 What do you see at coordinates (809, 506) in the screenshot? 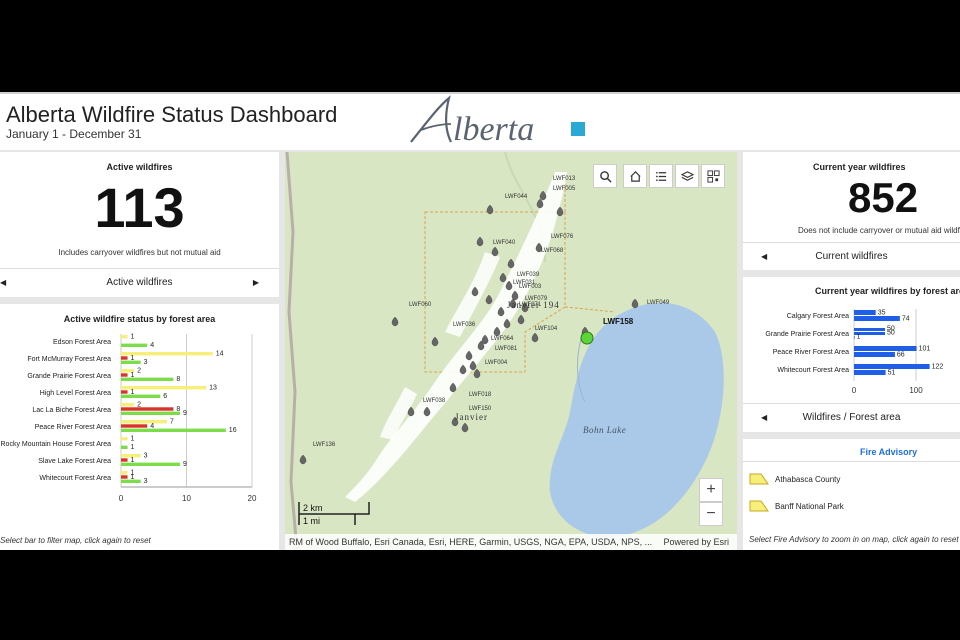
I see `advisory-item-label: Banff National Park` at bounding box center [809, 506].